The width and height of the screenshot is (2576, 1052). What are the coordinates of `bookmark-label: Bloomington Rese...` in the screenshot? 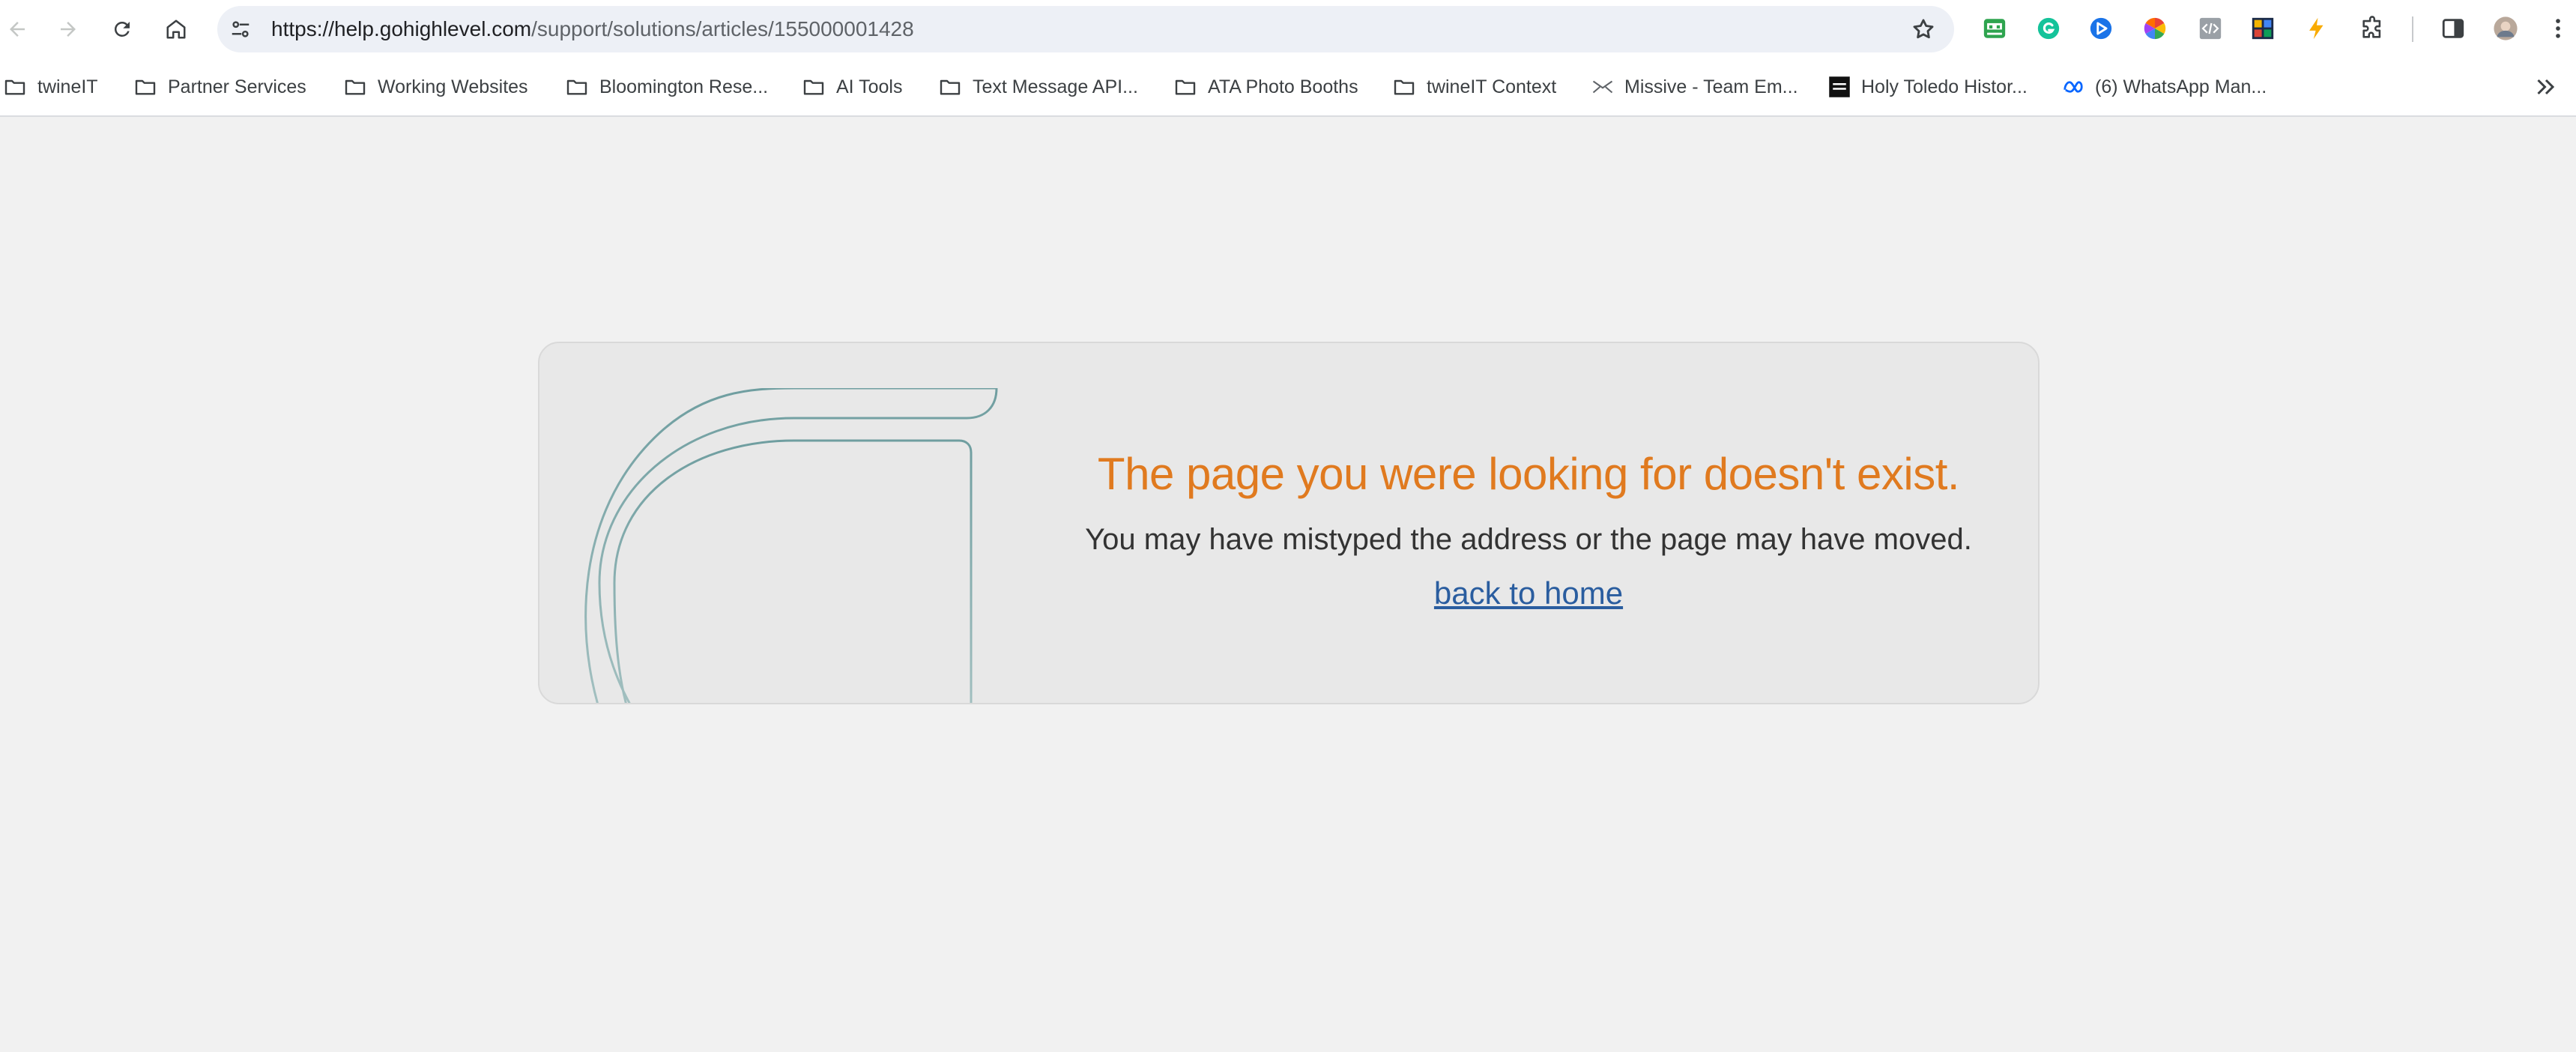 It's located at (684, 87).